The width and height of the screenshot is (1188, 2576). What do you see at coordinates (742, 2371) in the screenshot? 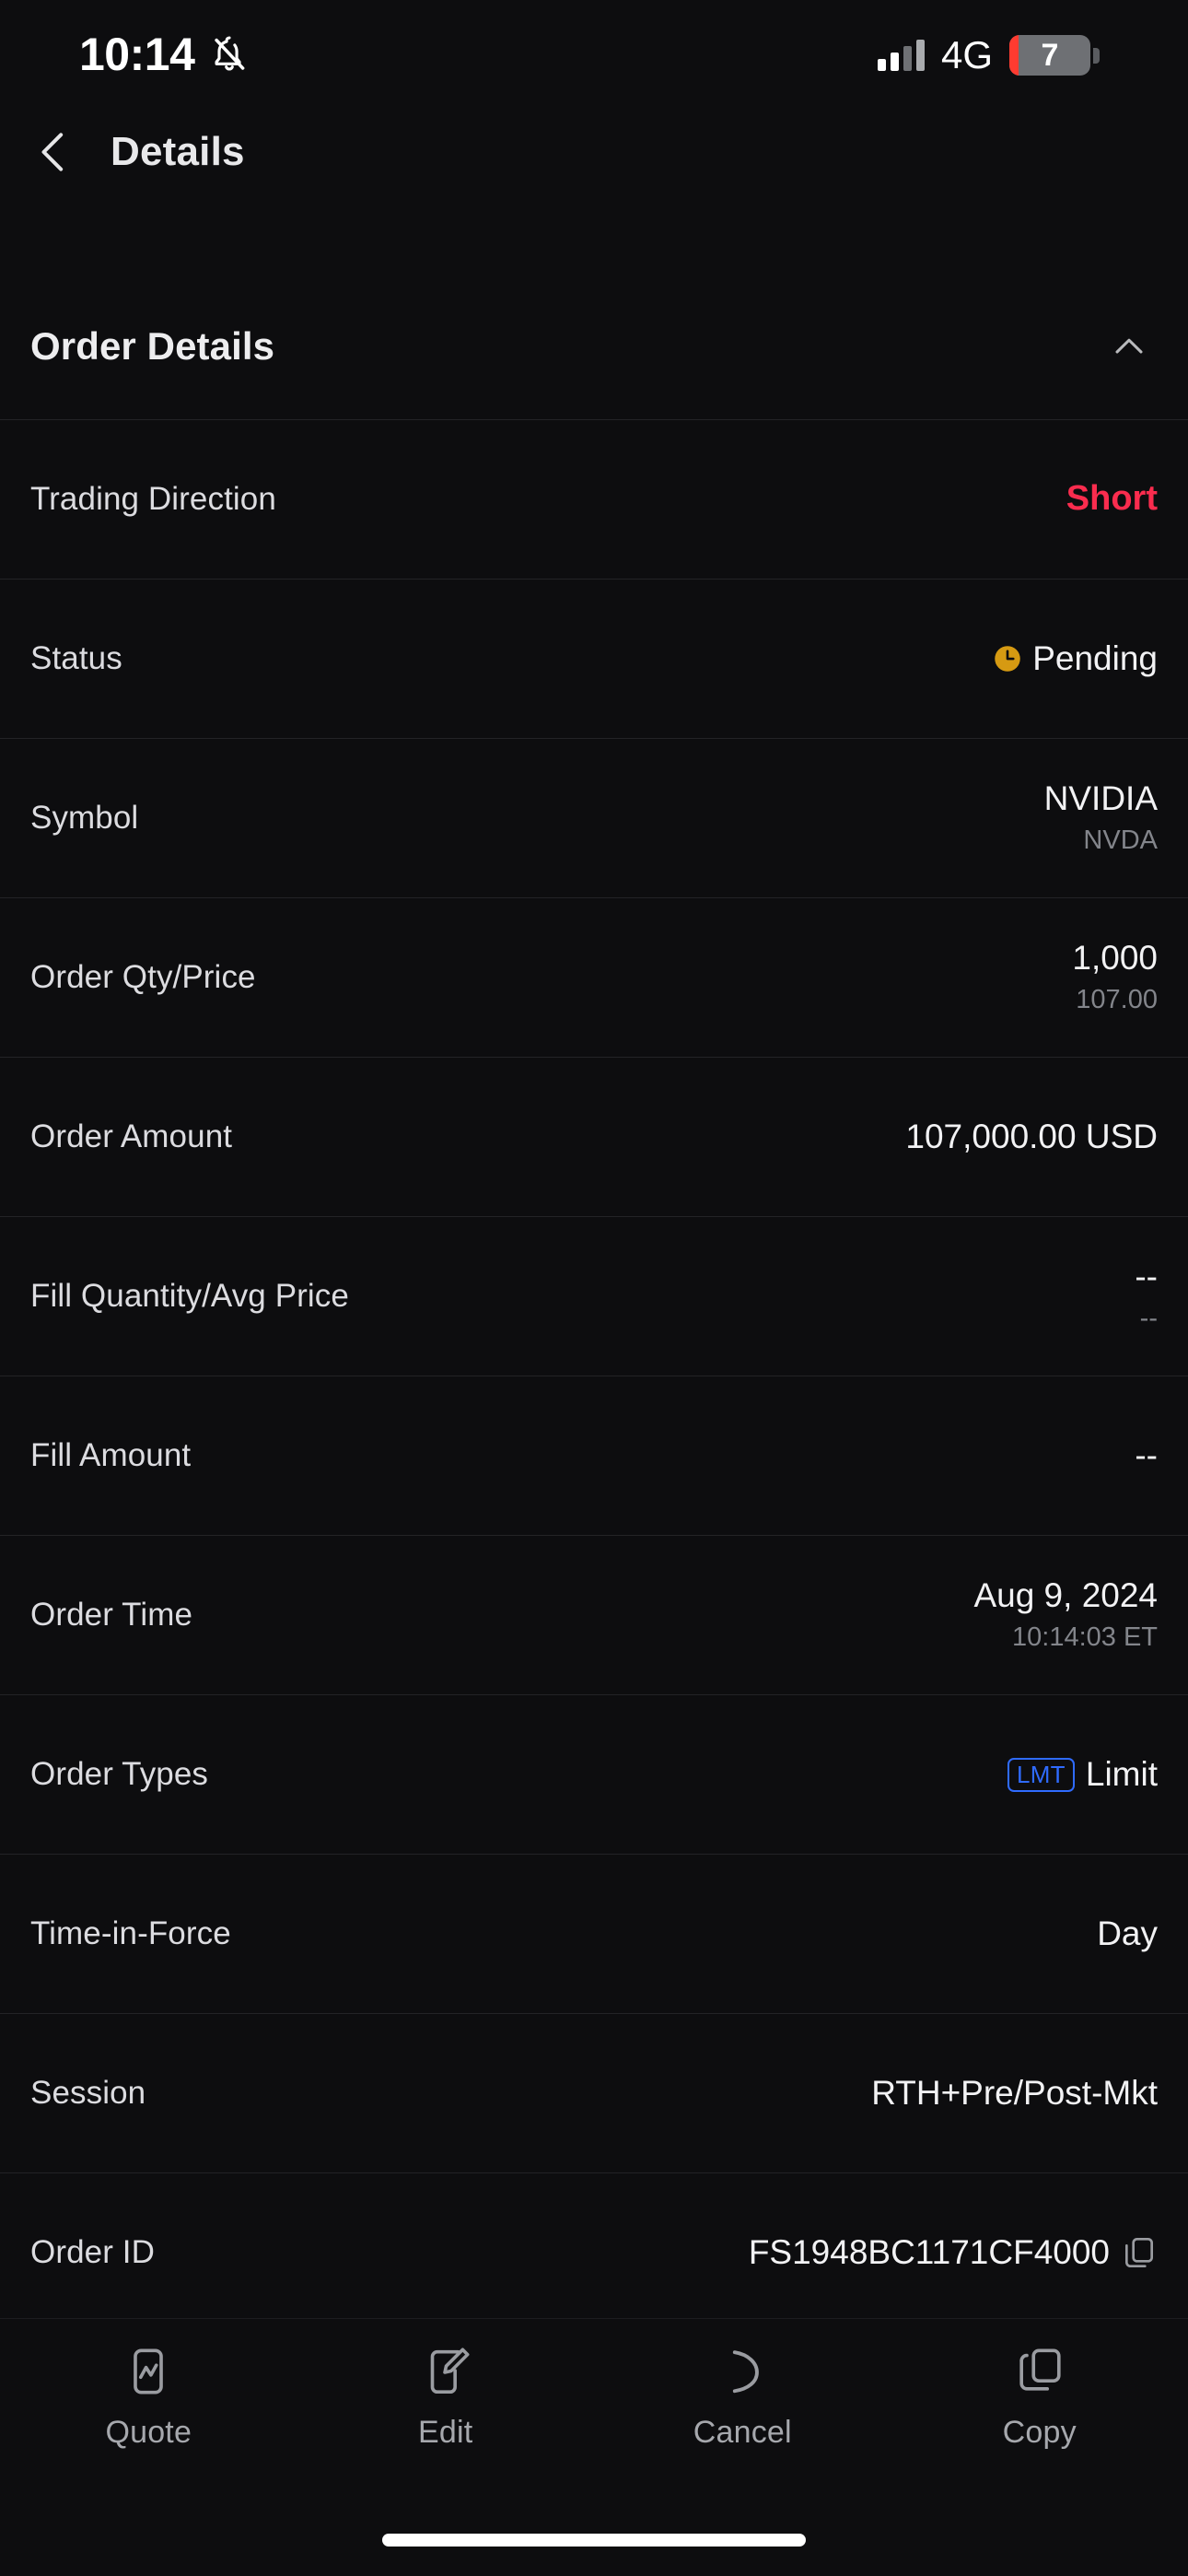
I see `cancel-undo-icon` at bounding box center [742, 2371].